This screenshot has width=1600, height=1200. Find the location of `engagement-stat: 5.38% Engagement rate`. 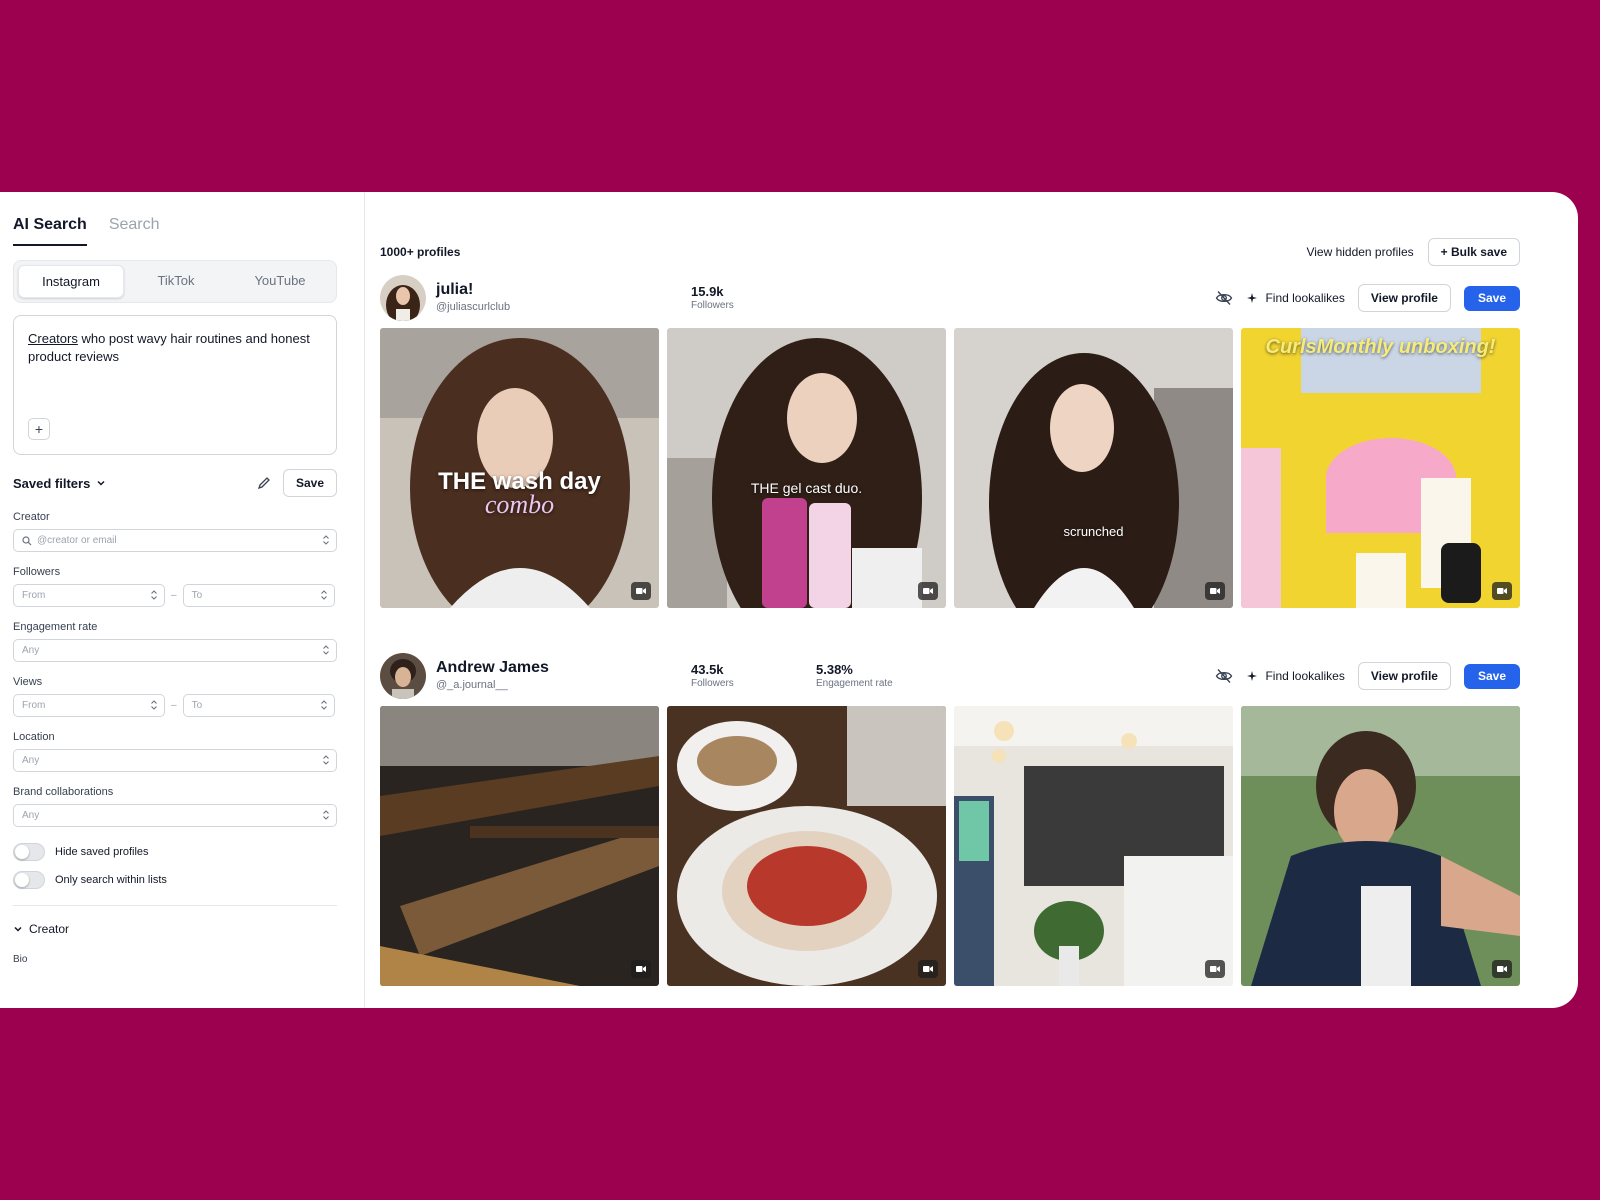

engagement-stat: 5.38% Engagement rate is located at coordinates (878, 676).